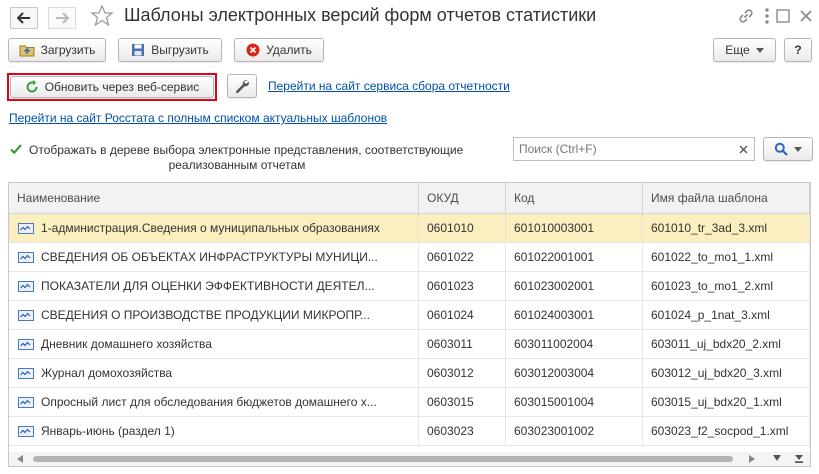 This screenshot has width=819, height=474. What do you see at coordinates (214, 431) in the screenshot?
I see `cell-name: Январь-июнь (раздел 1)` at bounding box center [214, 431].